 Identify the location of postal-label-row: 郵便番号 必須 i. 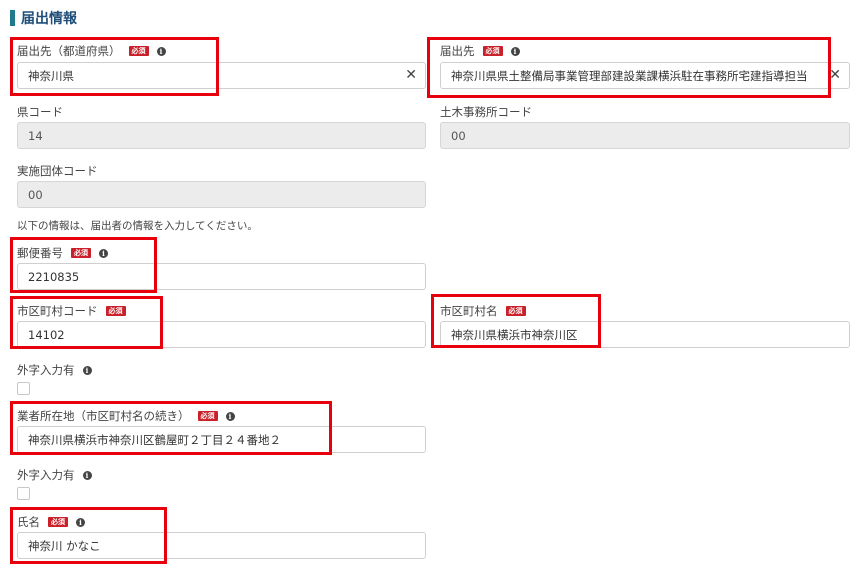
(62, 253).